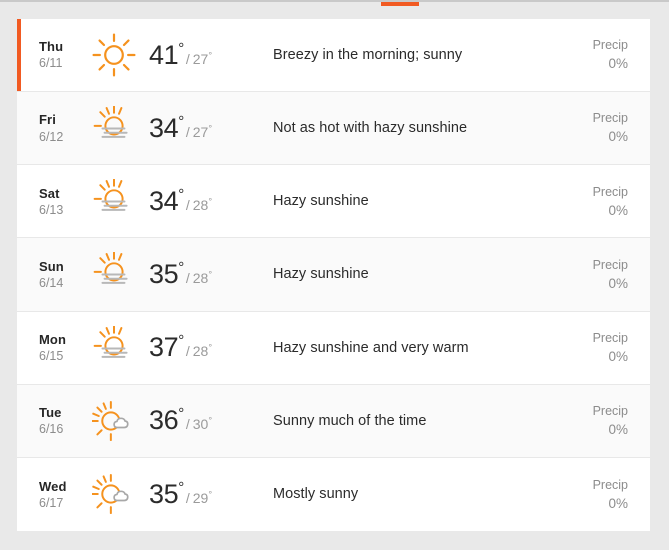 Image resolution: width=669 pixels, height=550 pixels. I want to click on day-date: 6/11, so click(51, 63).